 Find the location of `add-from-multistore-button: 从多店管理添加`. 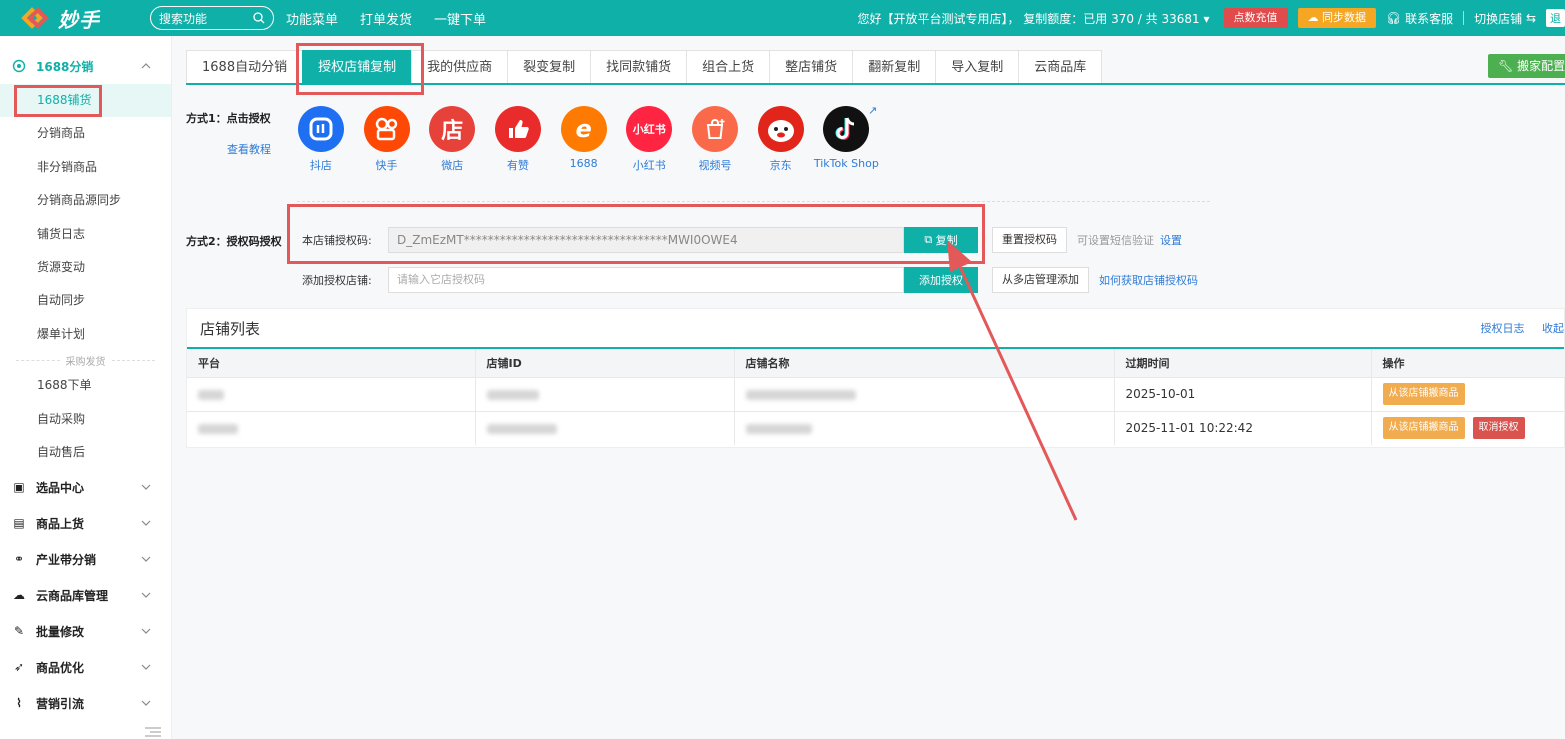

add-from-multistore-button: 从多店管理添加 is located at coordinates (1040, 280).